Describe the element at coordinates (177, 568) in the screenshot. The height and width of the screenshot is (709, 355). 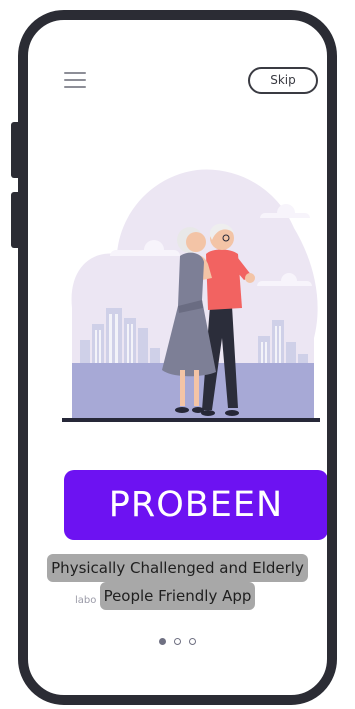
I see `tagline-line-1: Physically Challenged and Elderly` at that location.